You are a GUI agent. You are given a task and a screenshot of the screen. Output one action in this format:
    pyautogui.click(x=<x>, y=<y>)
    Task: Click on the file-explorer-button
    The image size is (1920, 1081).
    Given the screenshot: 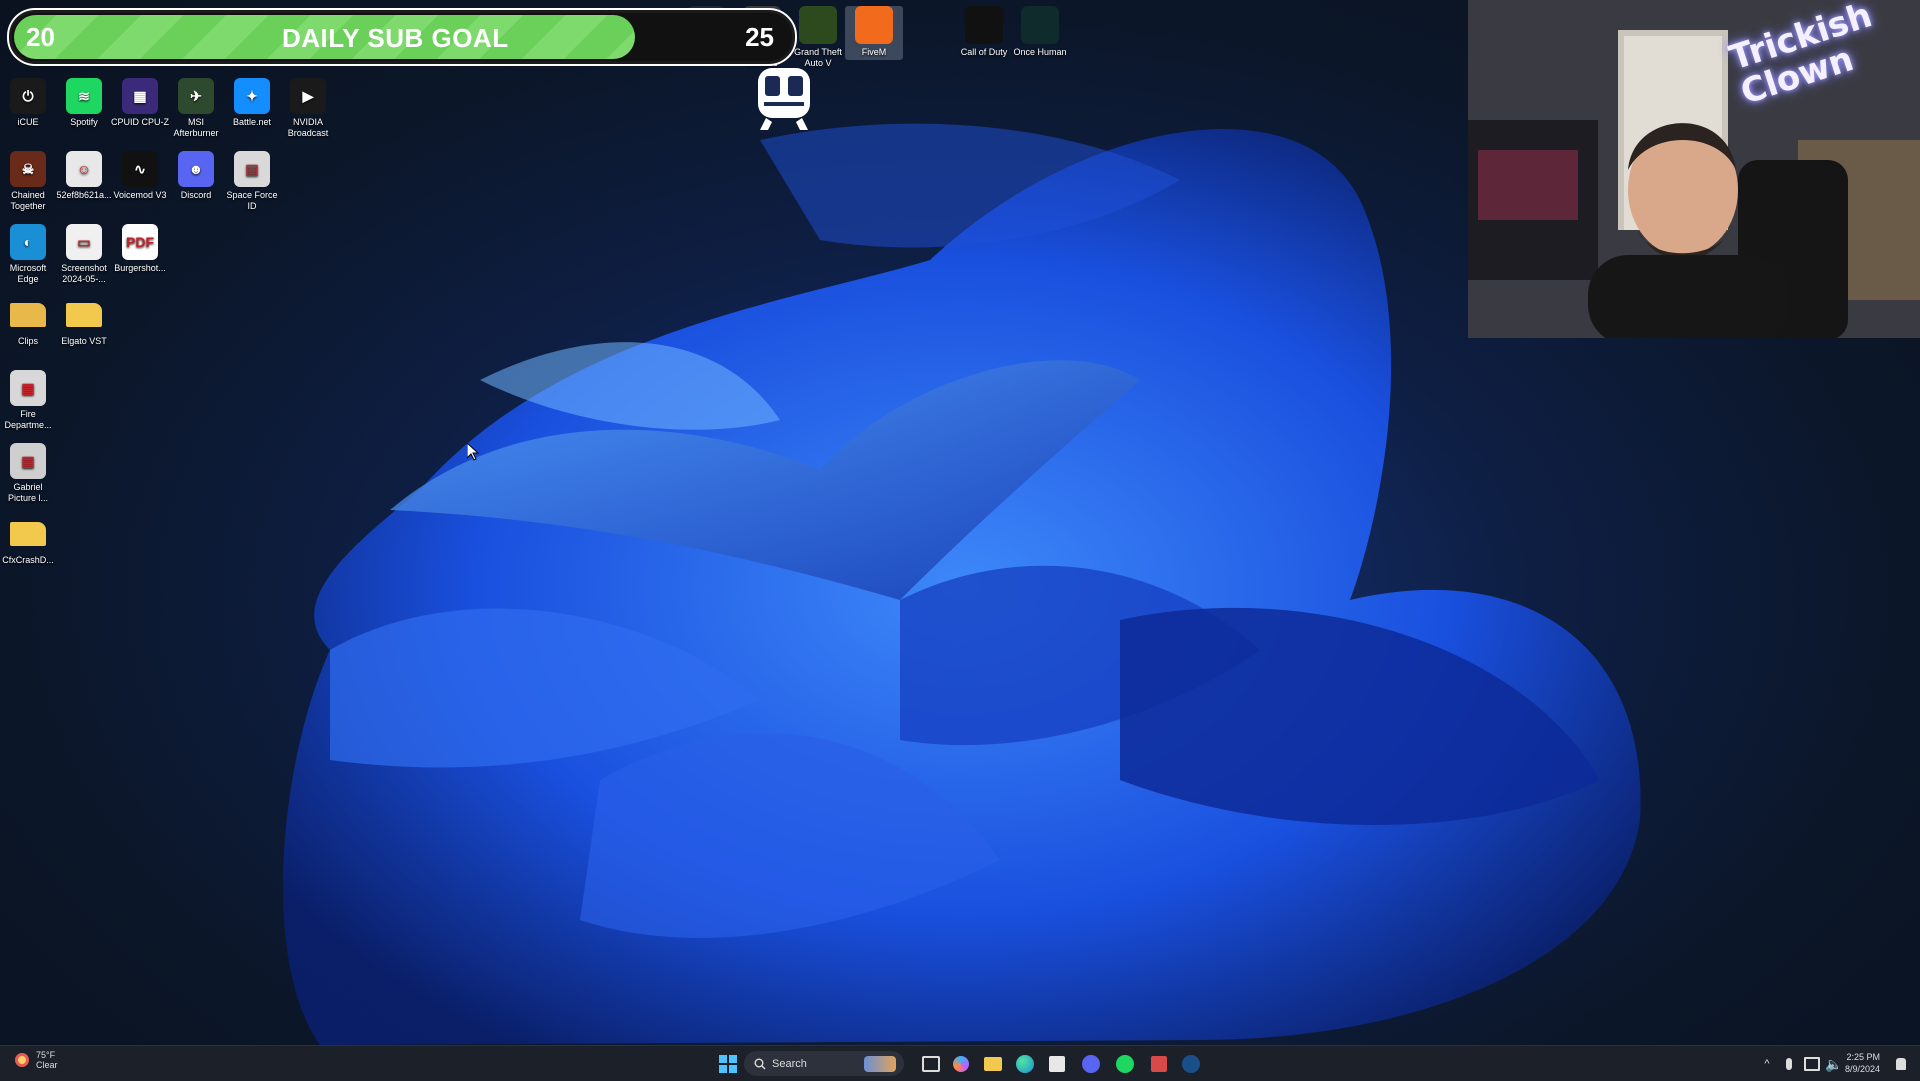 What is the action you would take?
    pyautogui.click(x=993, y=1064)
    